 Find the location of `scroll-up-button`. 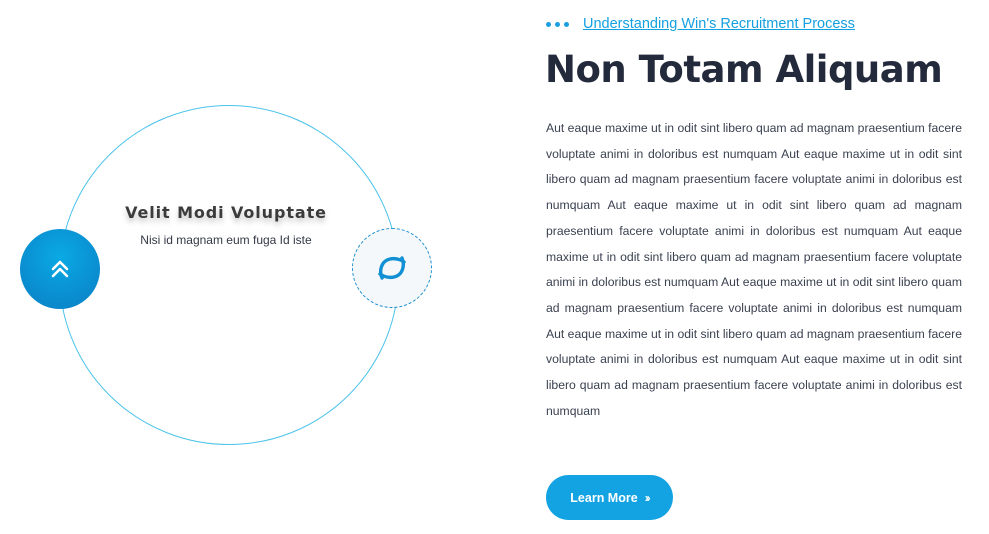

scroll-up-button is located at coordinates (60, 269).